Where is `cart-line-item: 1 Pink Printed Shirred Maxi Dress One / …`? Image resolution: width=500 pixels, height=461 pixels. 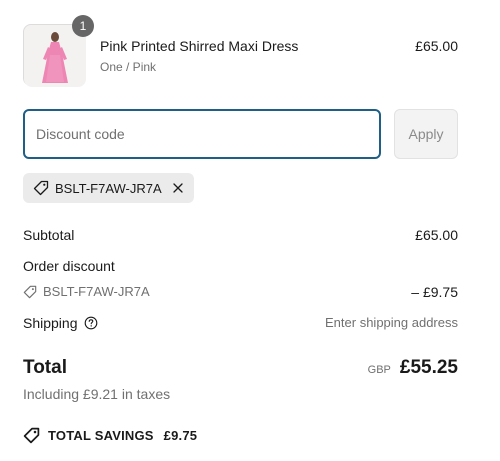
cart-line-item: 1 Pink Printed Shirred Maxi Dress One / … is located at coordinates (240, 51).